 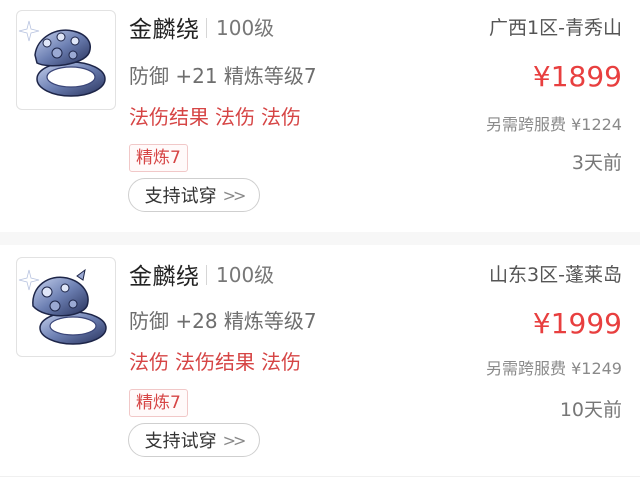 What do you see at coordinates (554, 368) in the screenshot?
I see `cross-server-fee: 另需跨服费 ¥1249` at bounding box center [554, 368].